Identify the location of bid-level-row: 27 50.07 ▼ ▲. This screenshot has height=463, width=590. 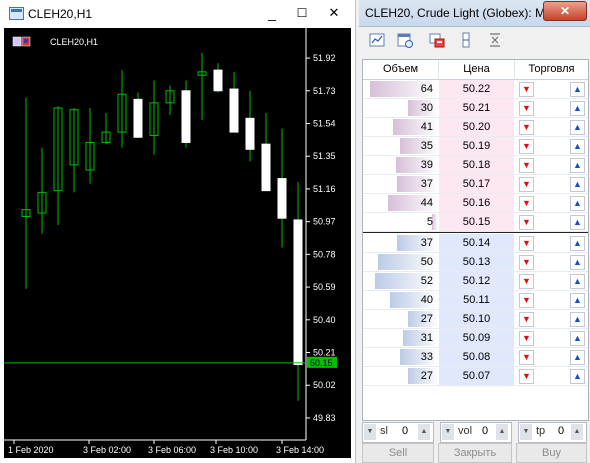
(475, 376).